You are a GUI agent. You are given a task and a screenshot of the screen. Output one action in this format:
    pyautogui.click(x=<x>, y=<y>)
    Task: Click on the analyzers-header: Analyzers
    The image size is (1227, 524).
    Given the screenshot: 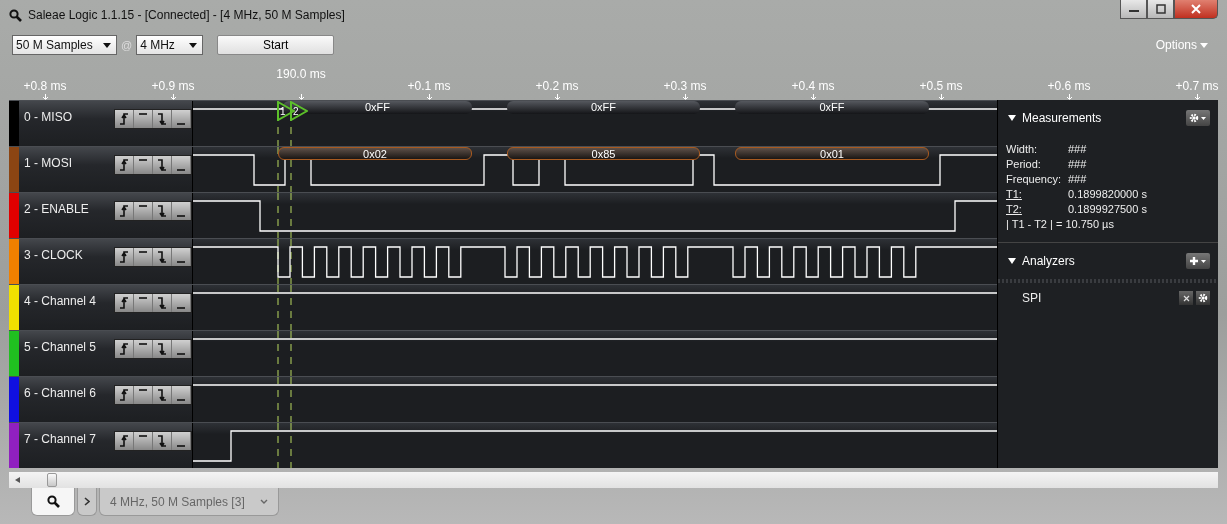 What is the action you would take?
    pyautogui.click(x=1041, y=261)
    